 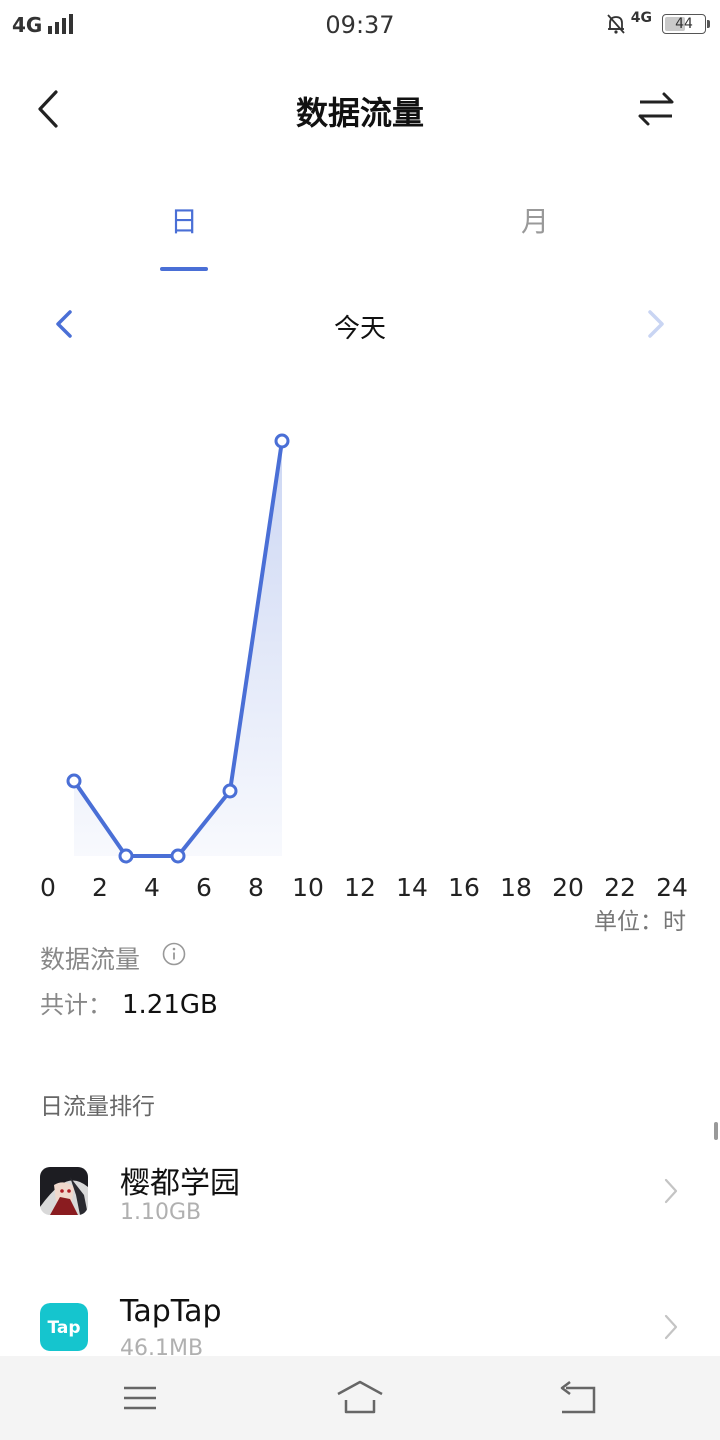 What do you see at coordinates (64, 1191) in the screenshot?
I see `anime-game-icon` at bounding box center [64, 1191].